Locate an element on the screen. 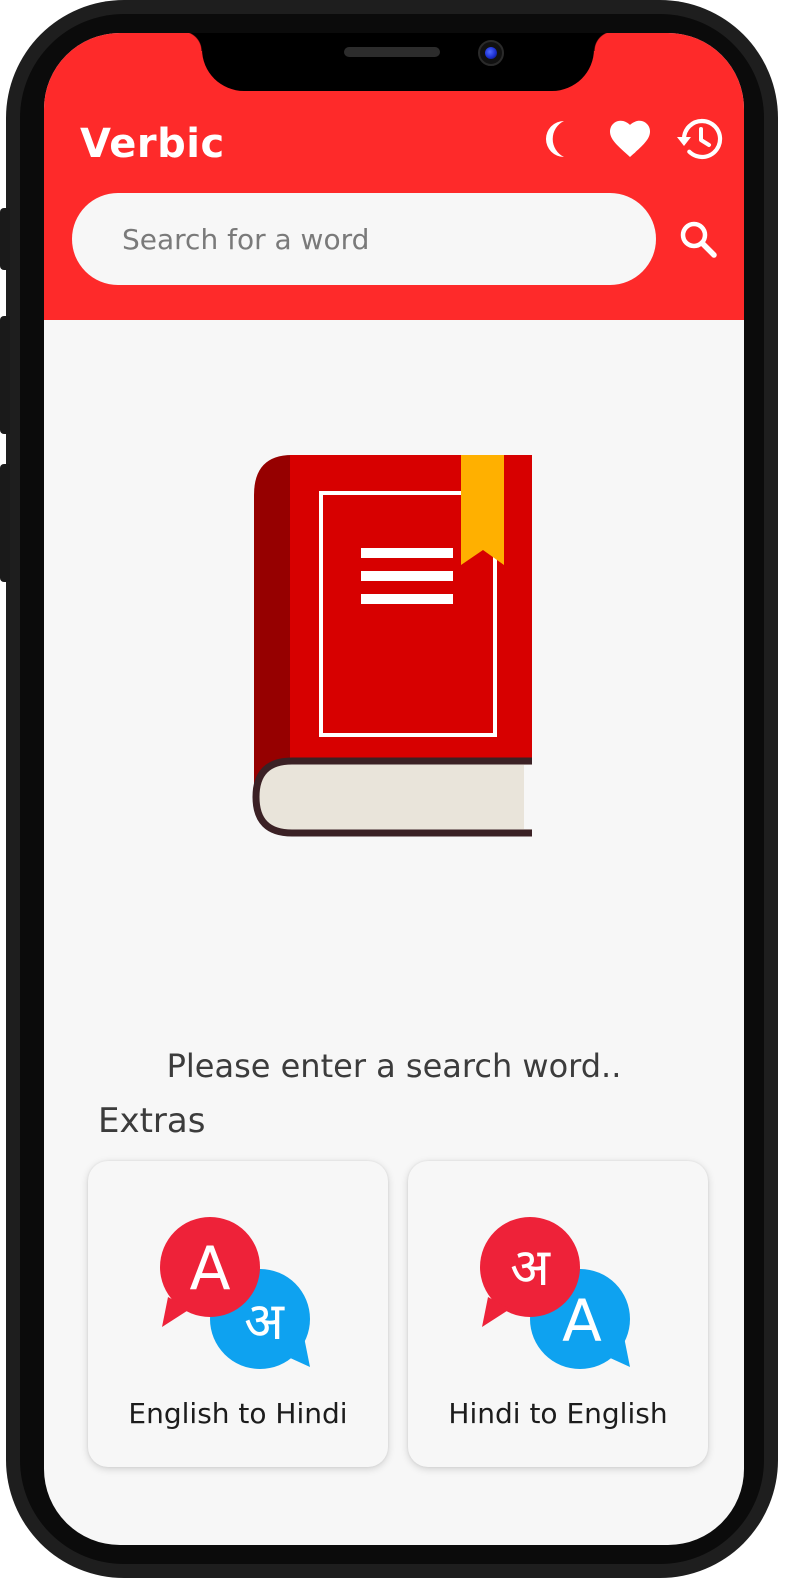  app-title: Verbic is located at coordinates (152, 144).